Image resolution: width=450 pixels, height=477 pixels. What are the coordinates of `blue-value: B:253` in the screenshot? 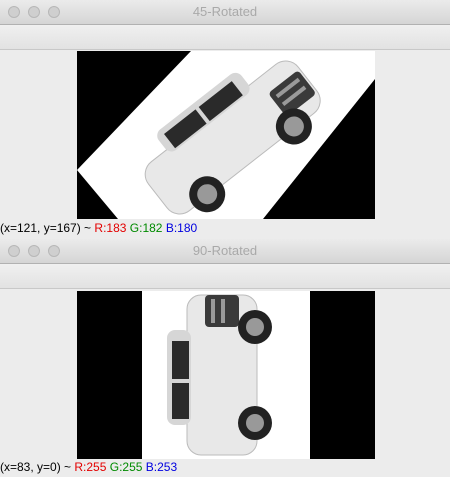 It's located at (161, 467).